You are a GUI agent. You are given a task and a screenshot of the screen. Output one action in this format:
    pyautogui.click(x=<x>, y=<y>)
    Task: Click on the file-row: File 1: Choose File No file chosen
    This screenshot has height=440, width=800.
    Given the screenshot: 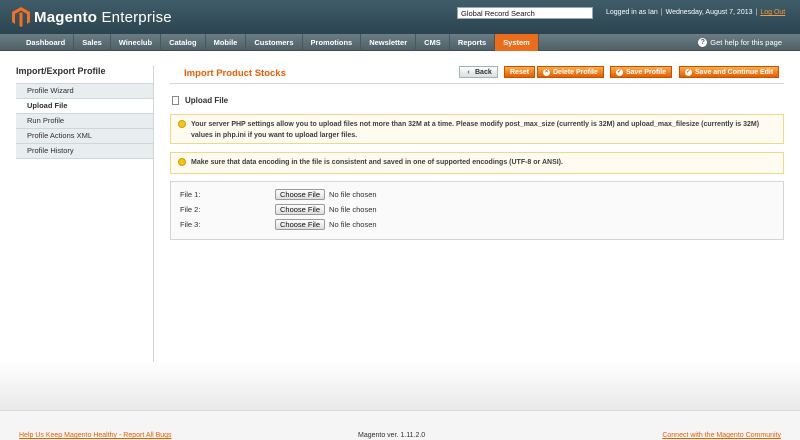 What is the action you would take?
    pyautogui.click(x=278, y=194)
    